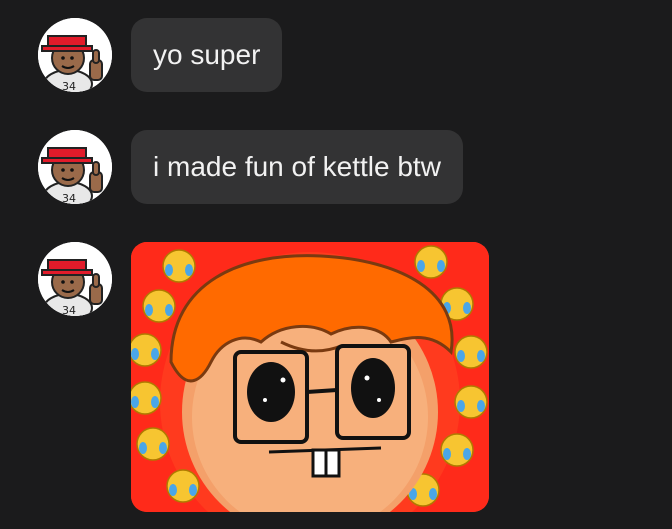  I want to click on message-text: yo super, so click(207, 54).